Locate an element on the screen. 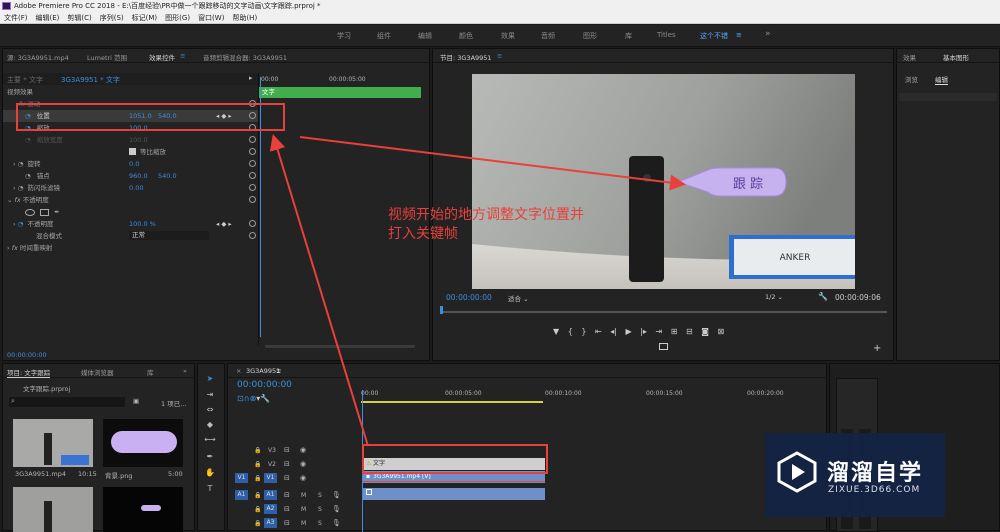 This screenshot has height=532, width=1000. annotation-line-1: 视频开始的地方调整文字位置并 is located at coordinates (486, 215).